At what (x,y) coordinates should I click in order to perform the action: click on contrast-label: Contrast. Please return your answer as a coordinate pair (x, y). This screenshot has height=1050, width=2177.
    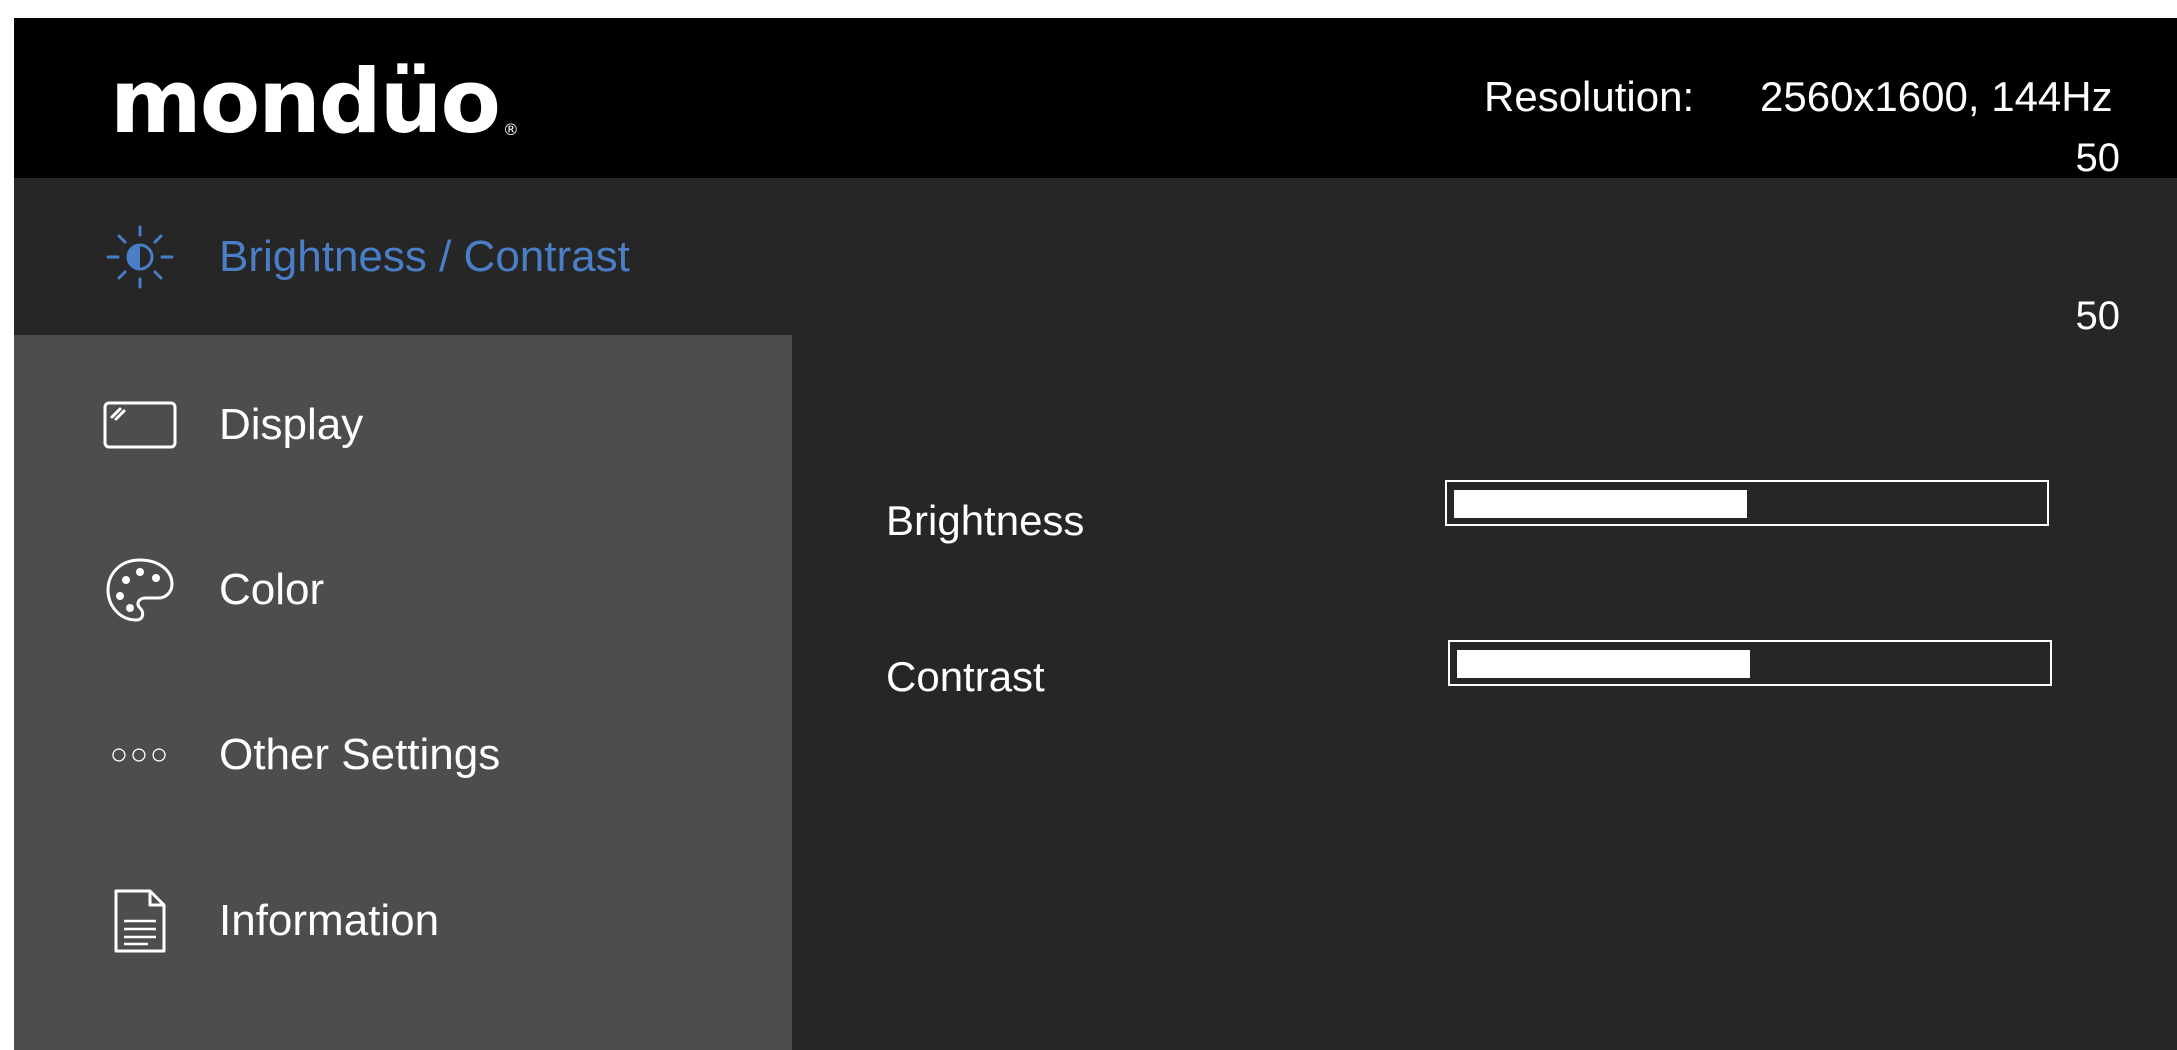
    Looking at the image, I should click on (965, 676).